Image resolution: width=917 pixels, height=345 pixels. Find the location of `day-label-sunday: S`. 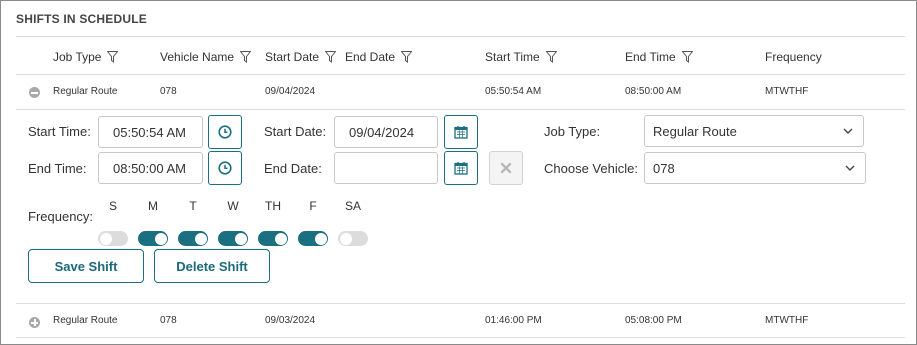

day-label-sunday: S is located at coordinates (112, 206).